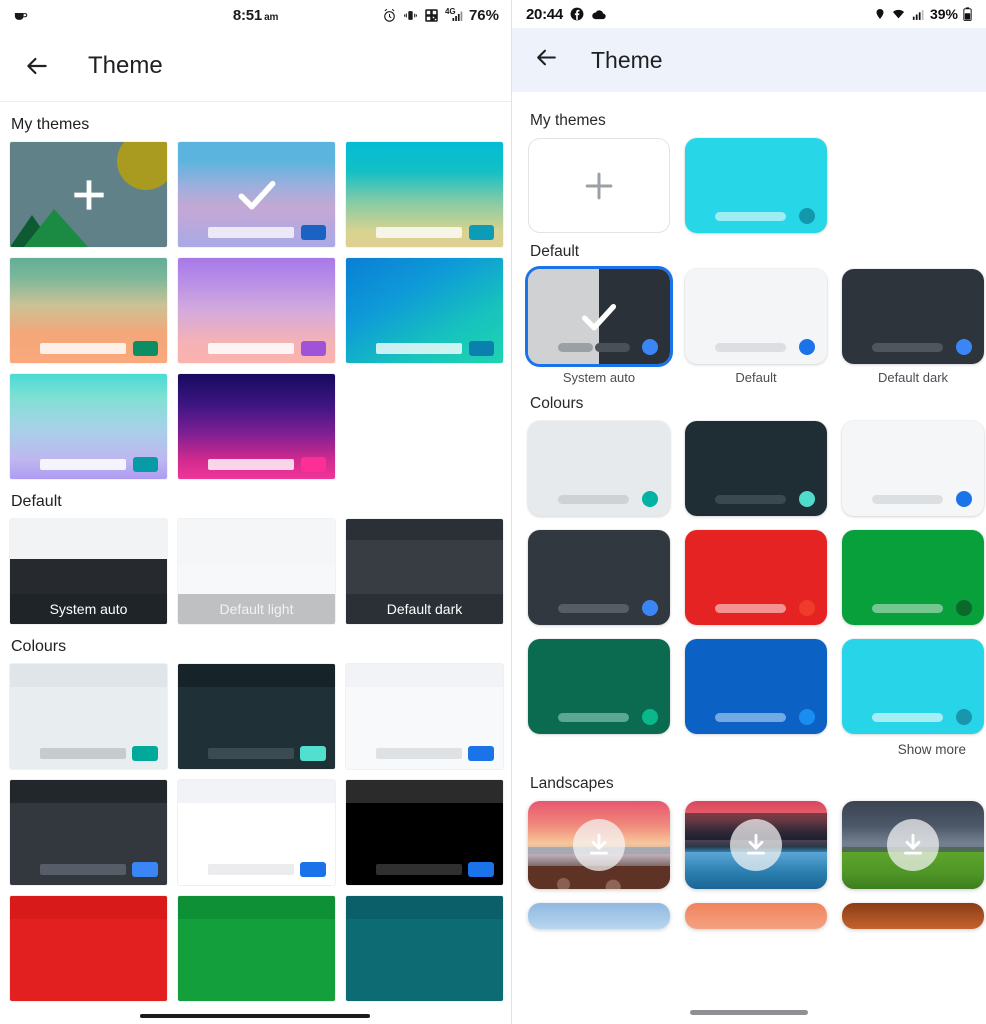 This screenshot has width=986, height=1024. I want to click on show-more-link: Show more, so click(749, 746).